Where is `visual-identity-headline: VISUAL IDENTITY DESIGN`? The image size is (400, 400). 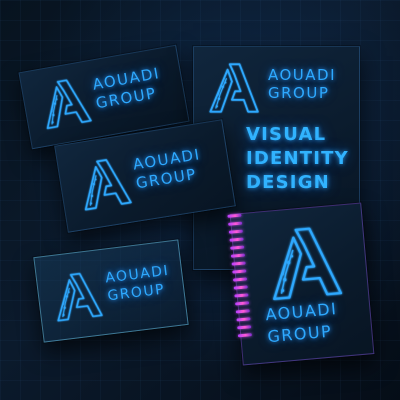
visual-identity-headline: VISUAL IDENTITY DESIGN is located at coordinates (297, 159).